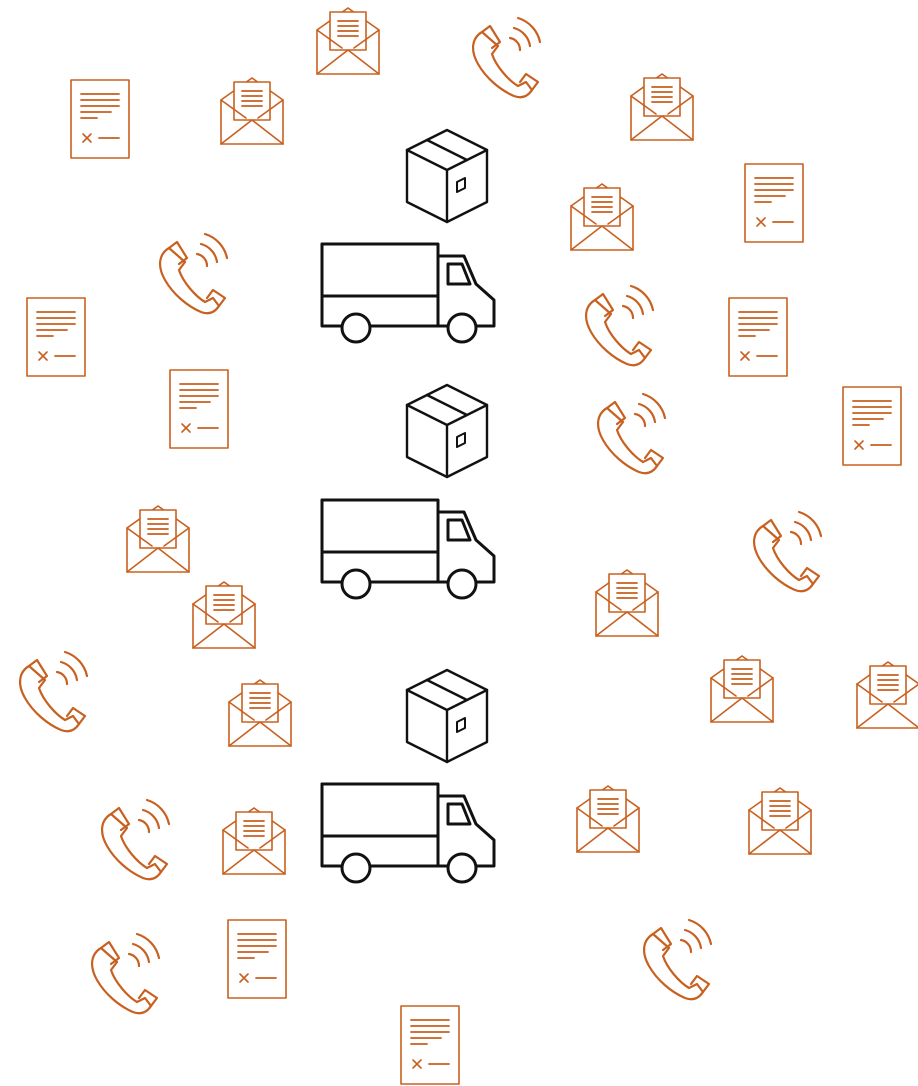  I want to click on delivery-column, so click(408, 506).